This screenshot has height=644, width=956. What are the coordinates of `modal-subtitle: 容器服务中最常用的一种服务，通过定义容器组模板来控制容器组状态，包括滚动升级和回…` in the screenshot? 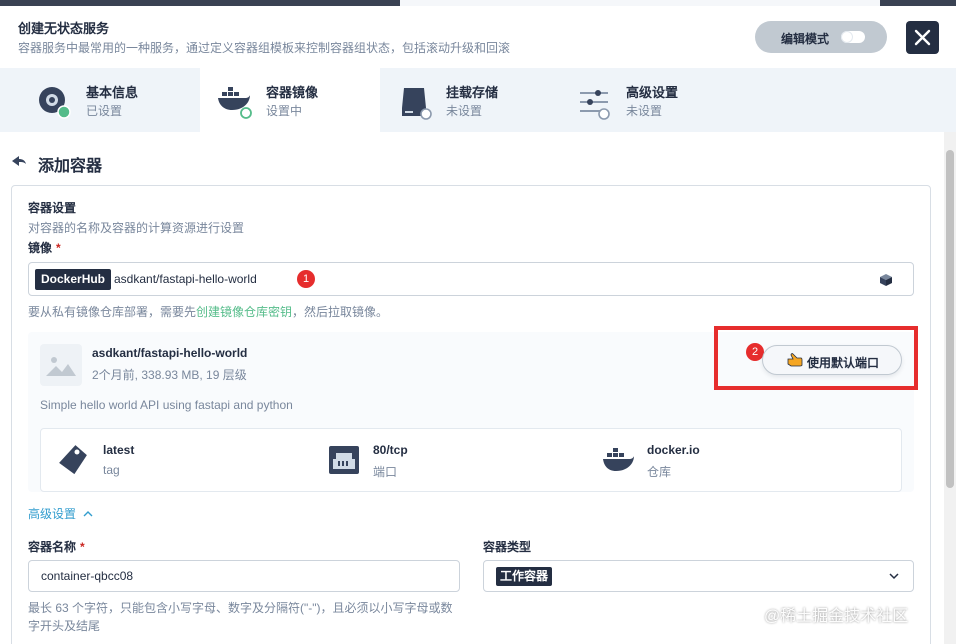 It's located at (264, 48).